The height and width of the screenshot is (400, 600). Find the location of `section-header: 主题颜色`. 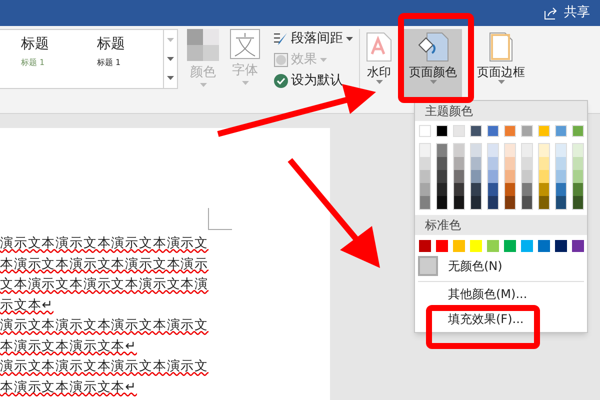

section-header: 主题颜色 is located at coordinates (501, 111).